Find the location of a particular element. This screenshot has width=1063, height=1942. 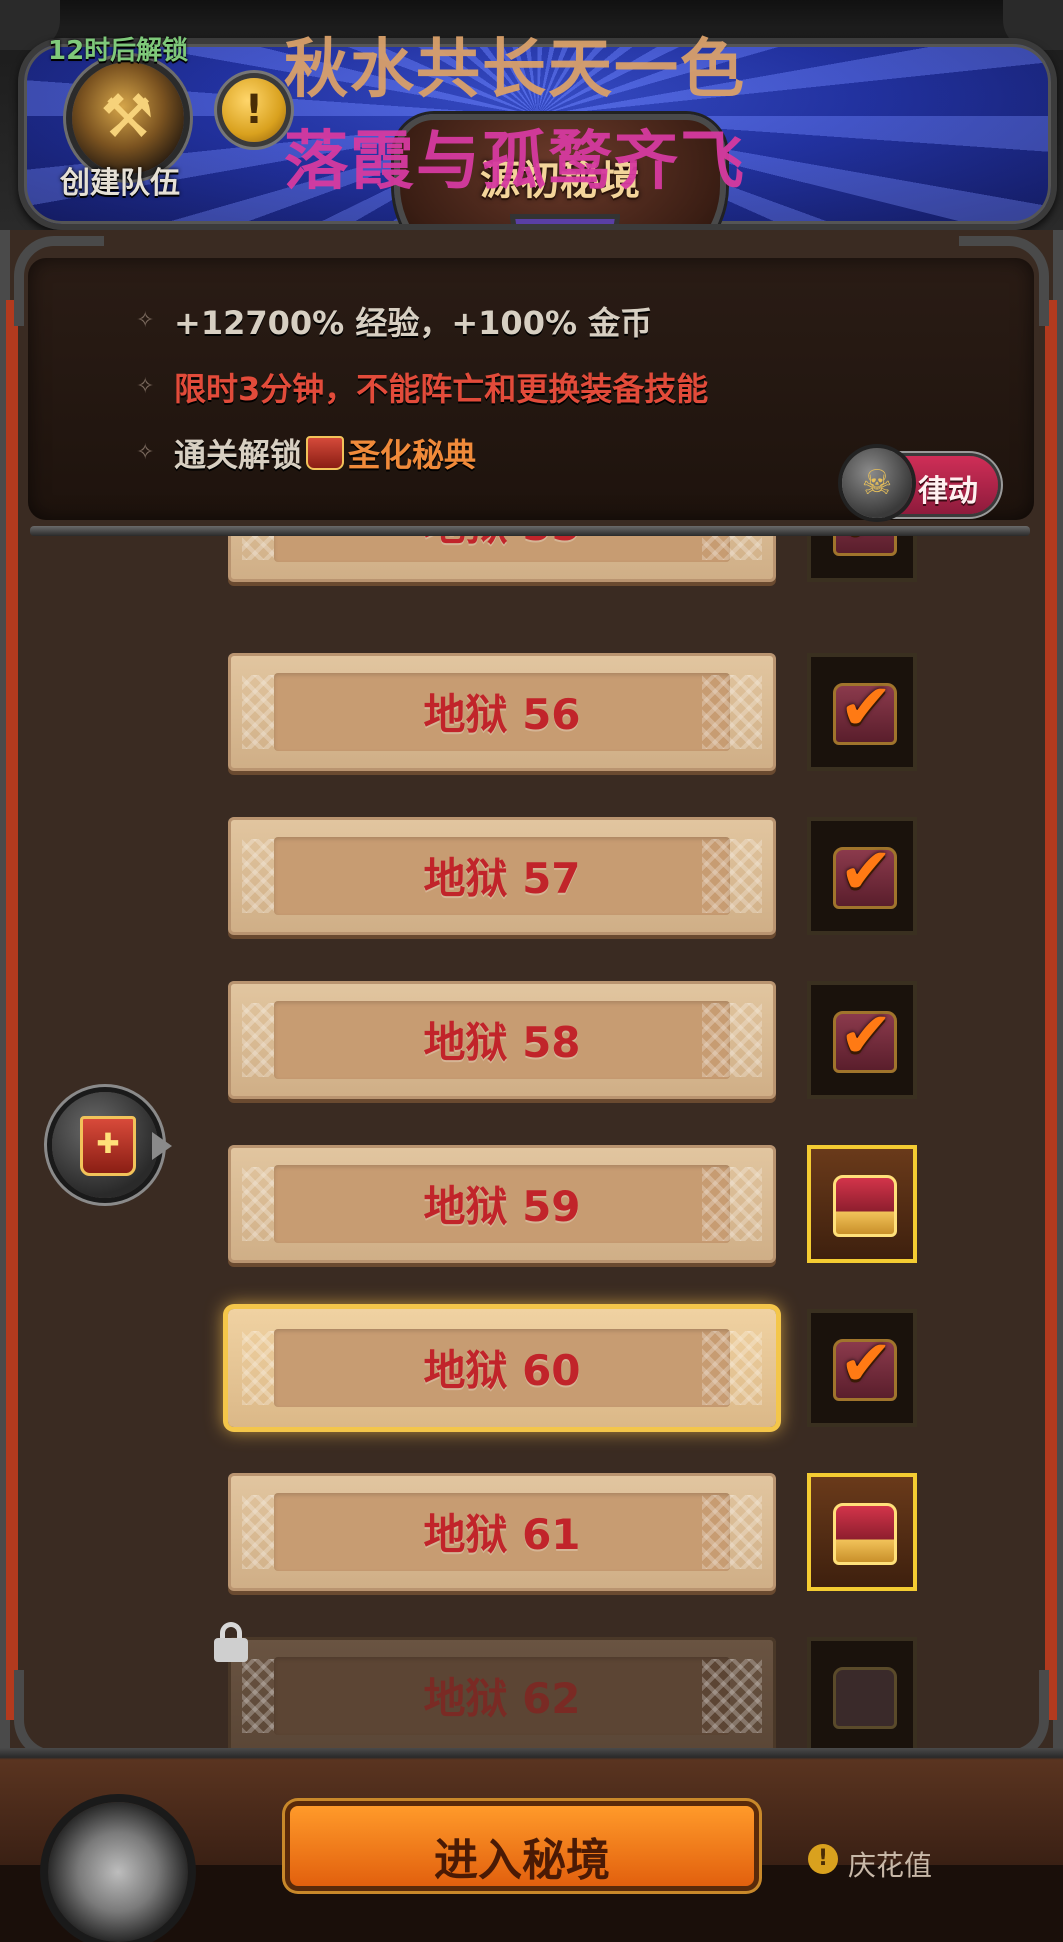

emblem-ring is located at coordinates (565, 219).